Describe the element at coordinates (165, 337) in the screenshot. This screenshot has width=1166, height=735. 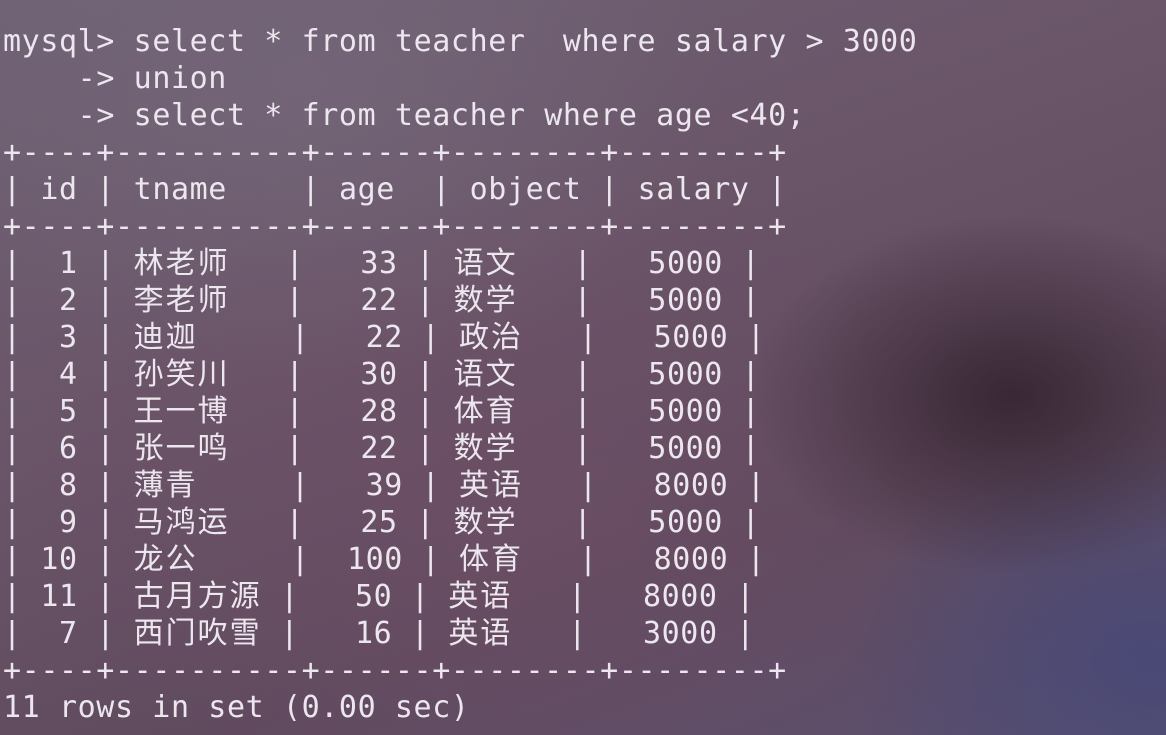
I see `cell-tname: 迪迦` at that location.